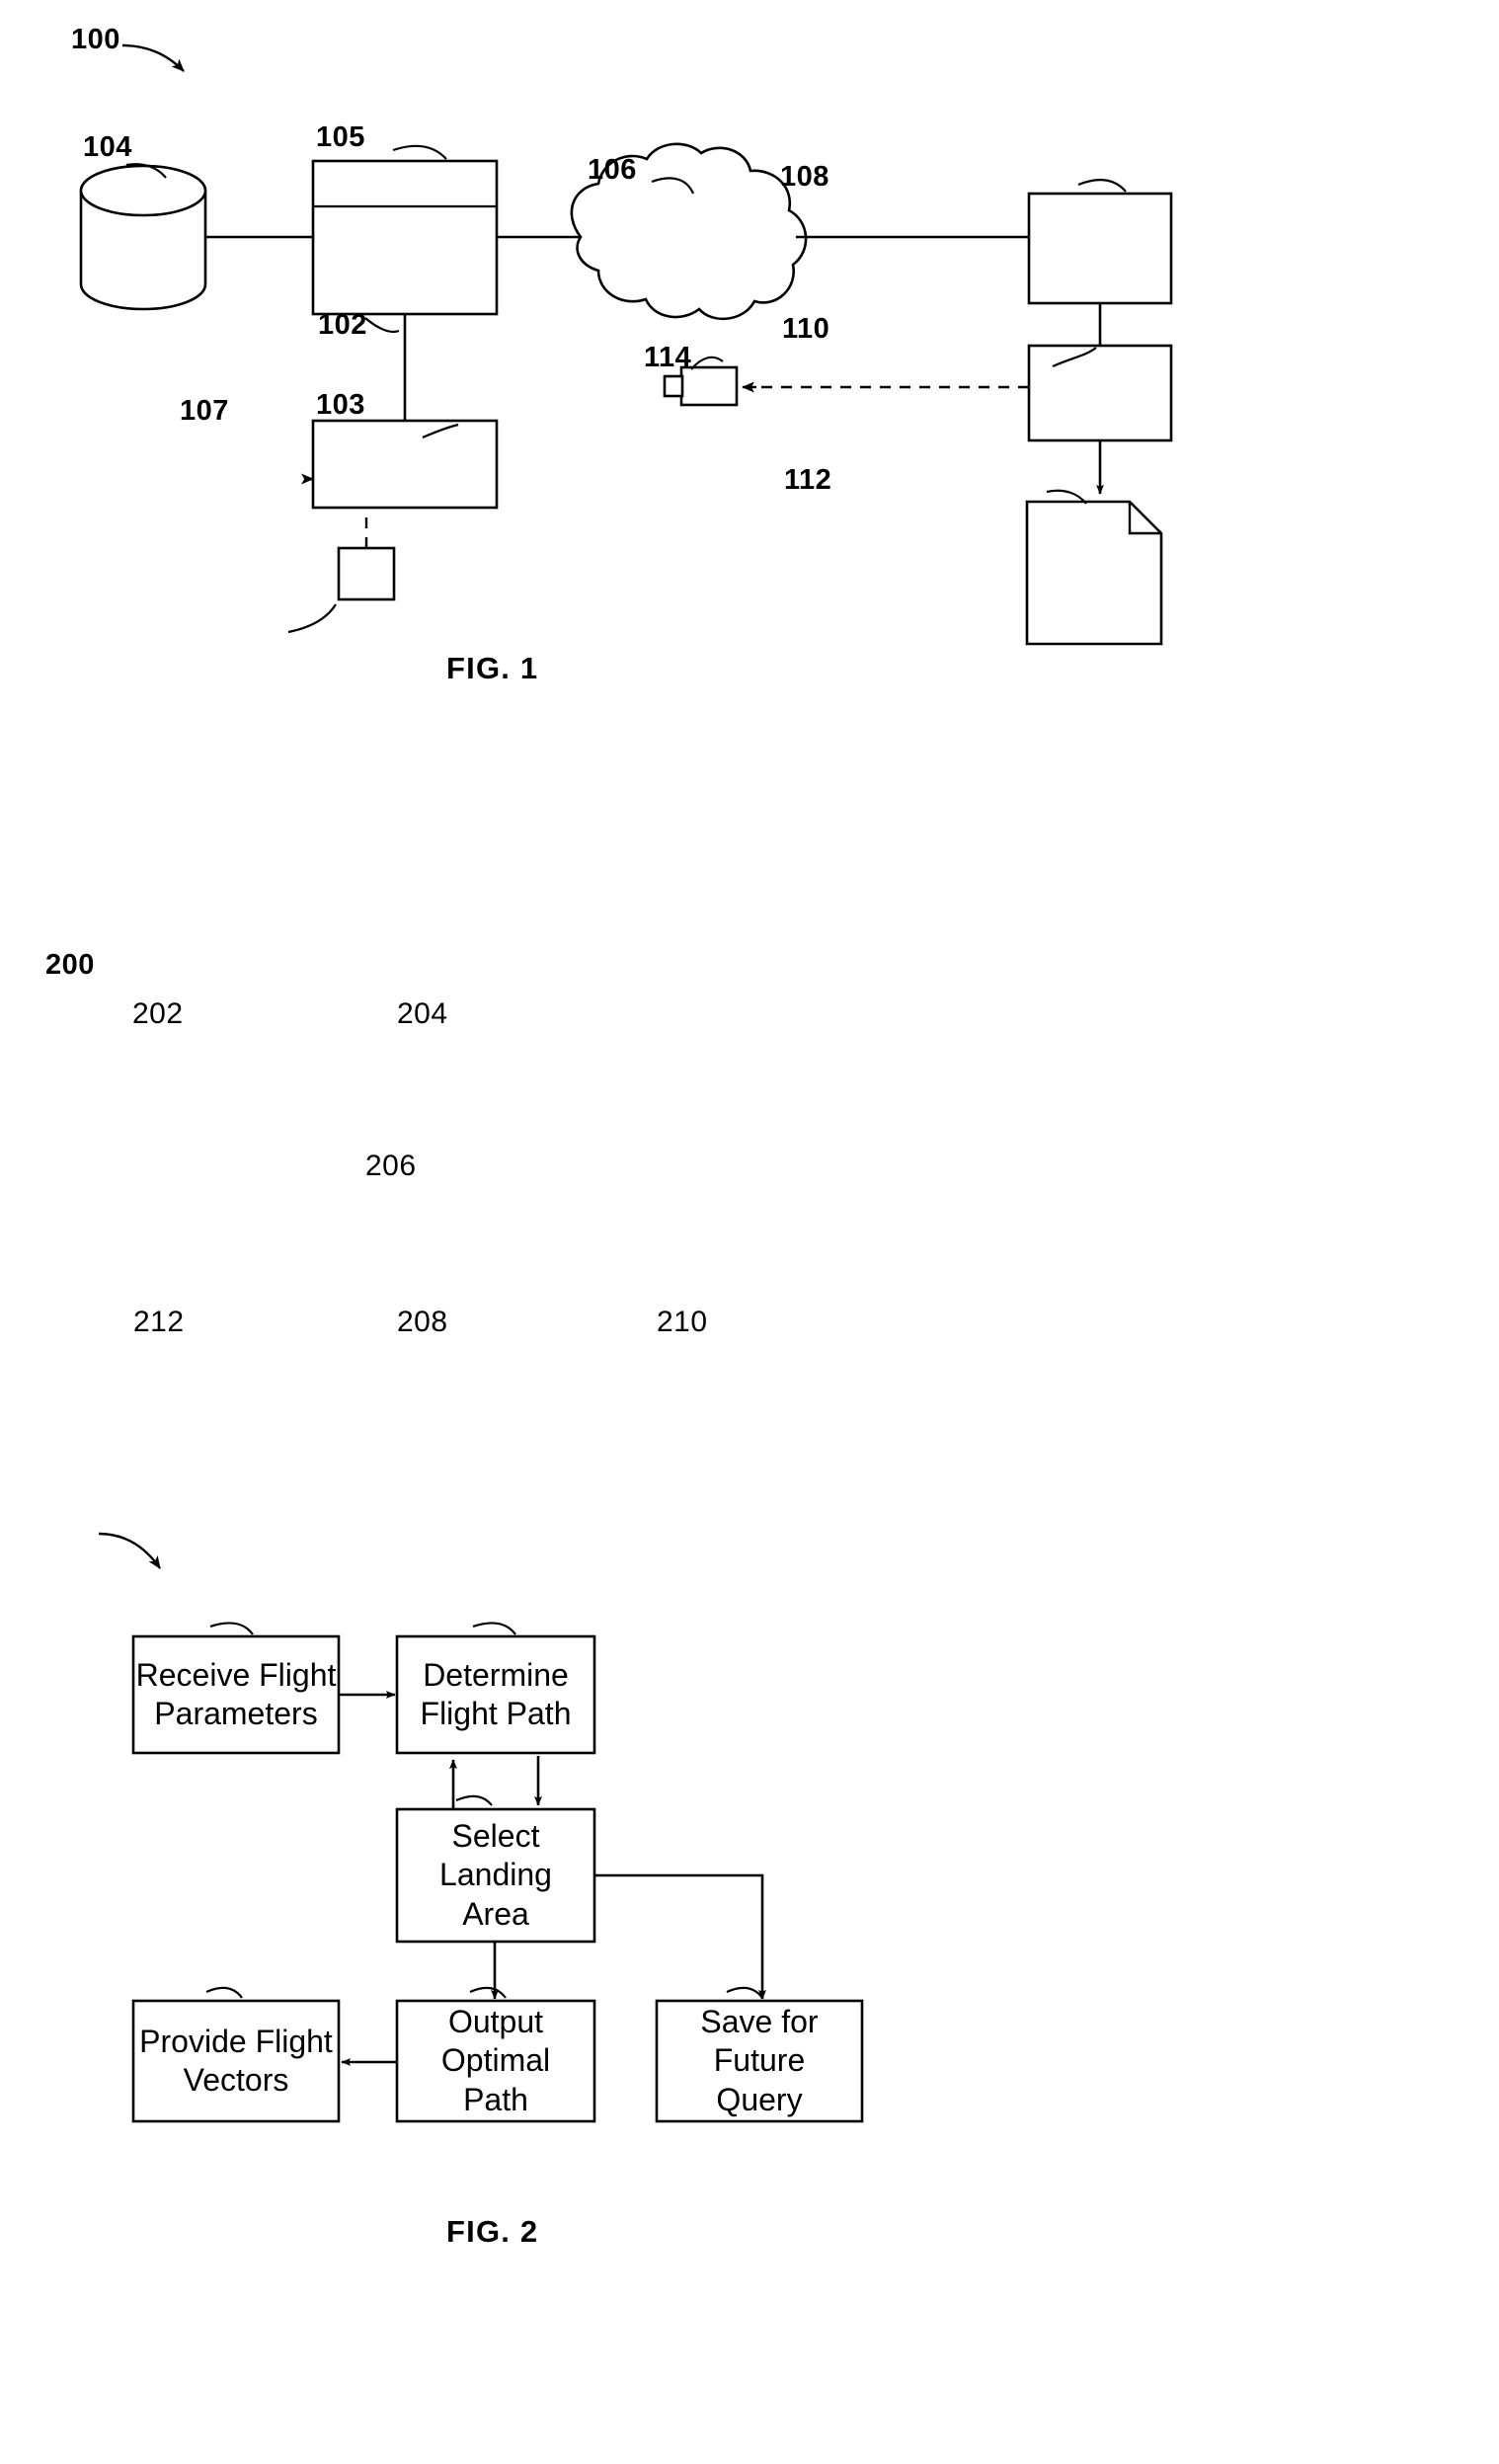  I want to click on ref-number-208: 208, so click(422, 1322).